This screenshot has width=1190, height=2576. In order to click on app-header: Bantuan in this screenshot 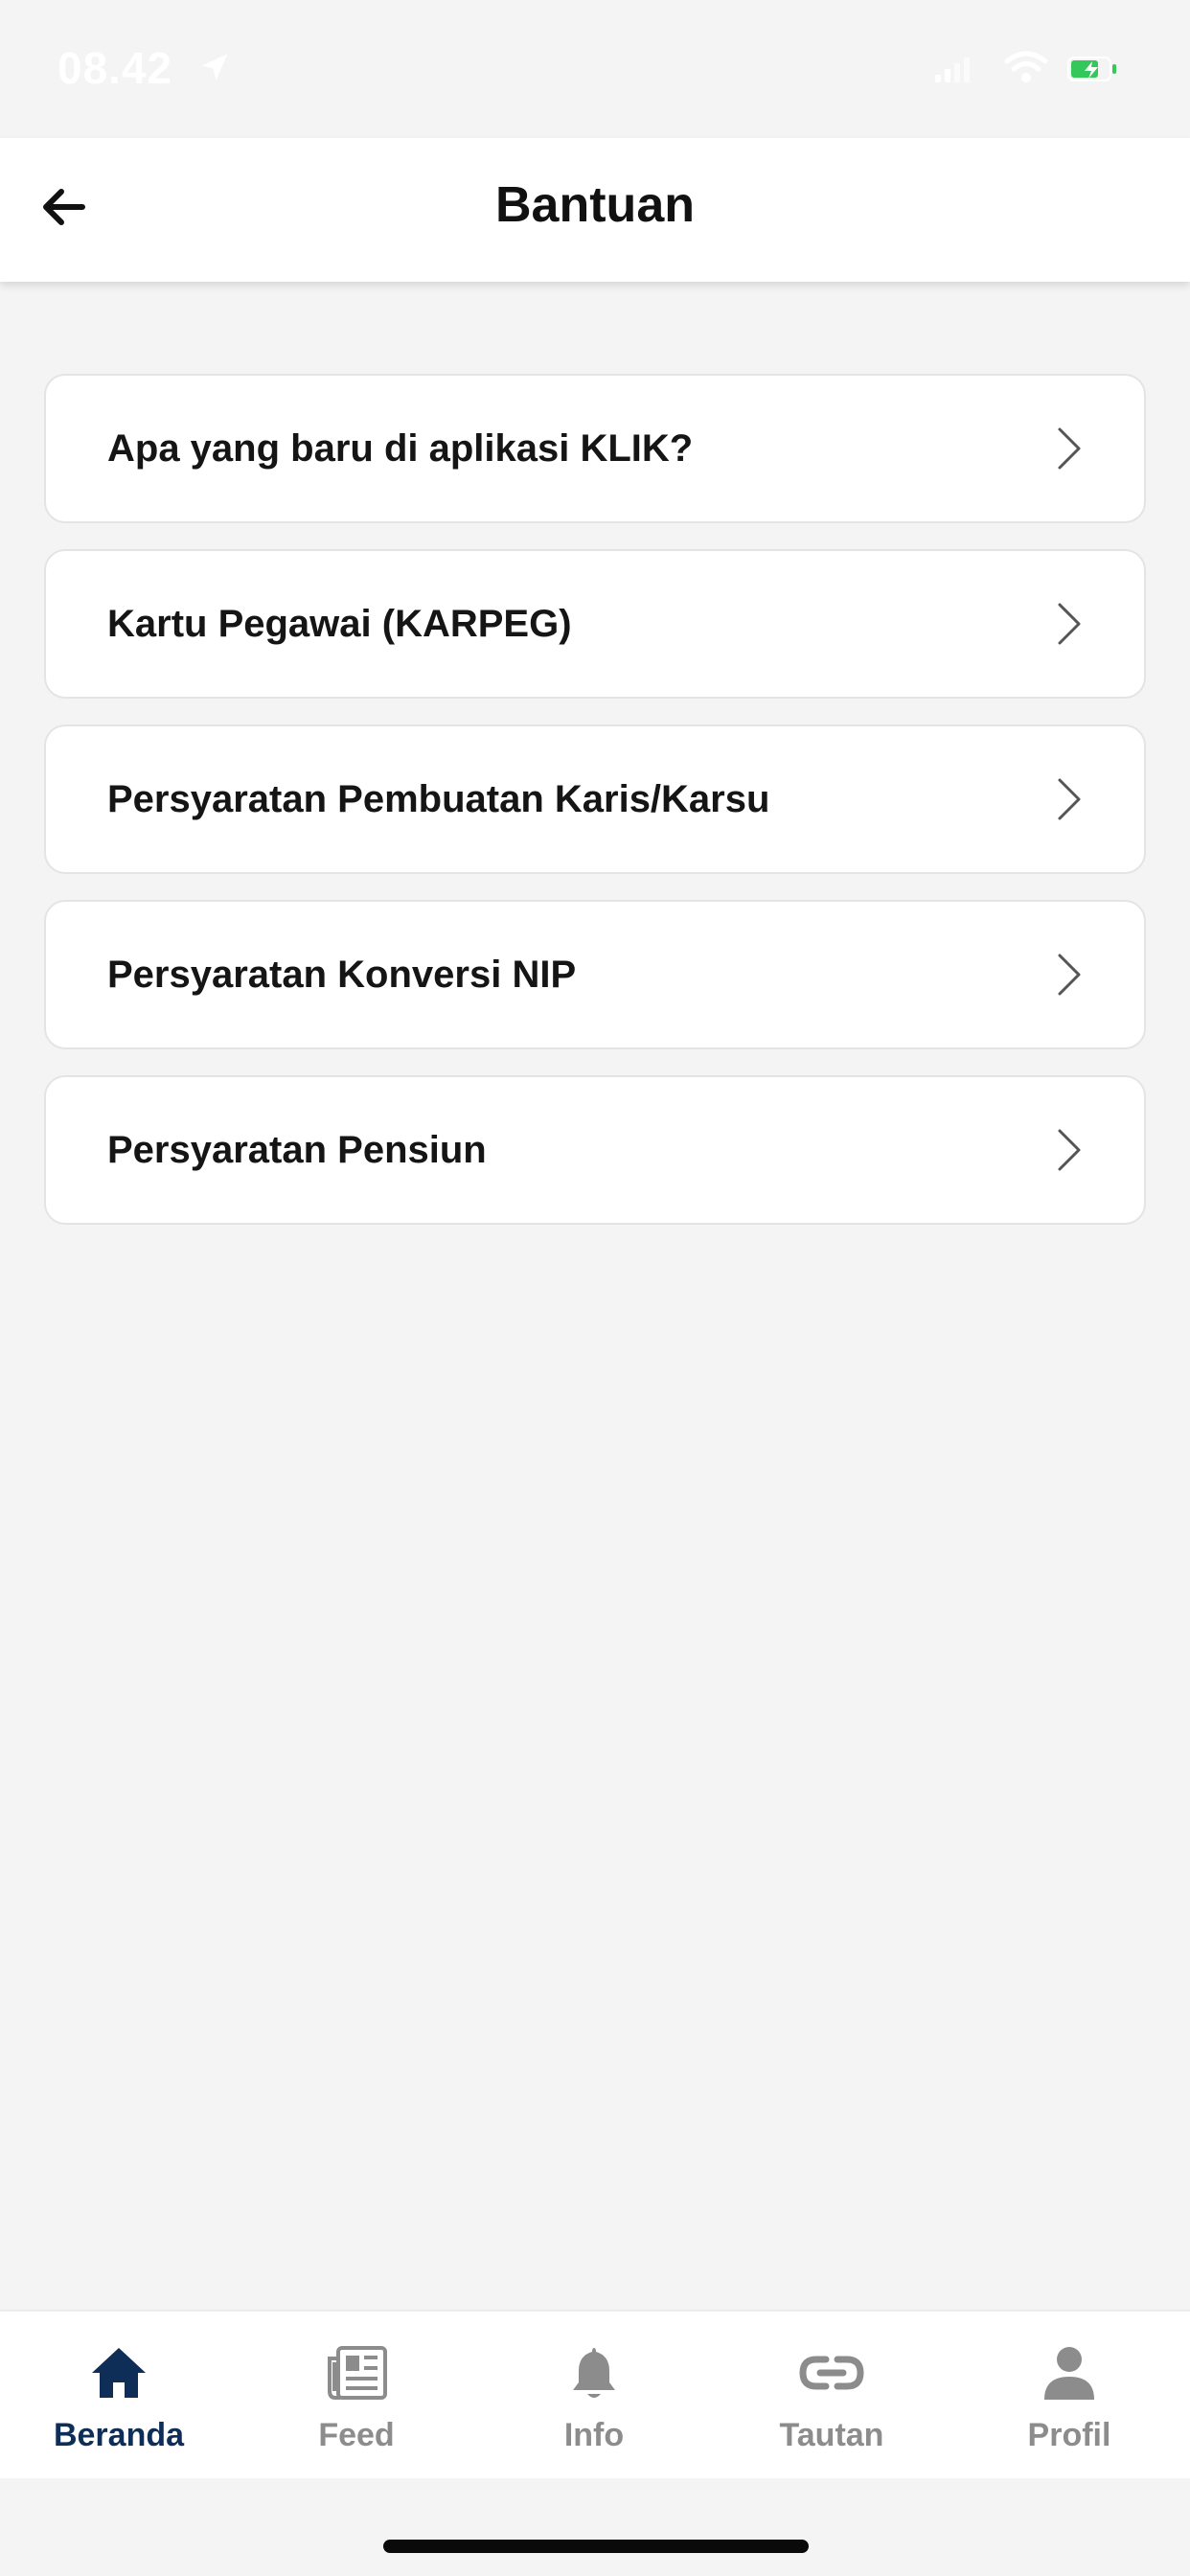, I will do `click(595, 210)`.